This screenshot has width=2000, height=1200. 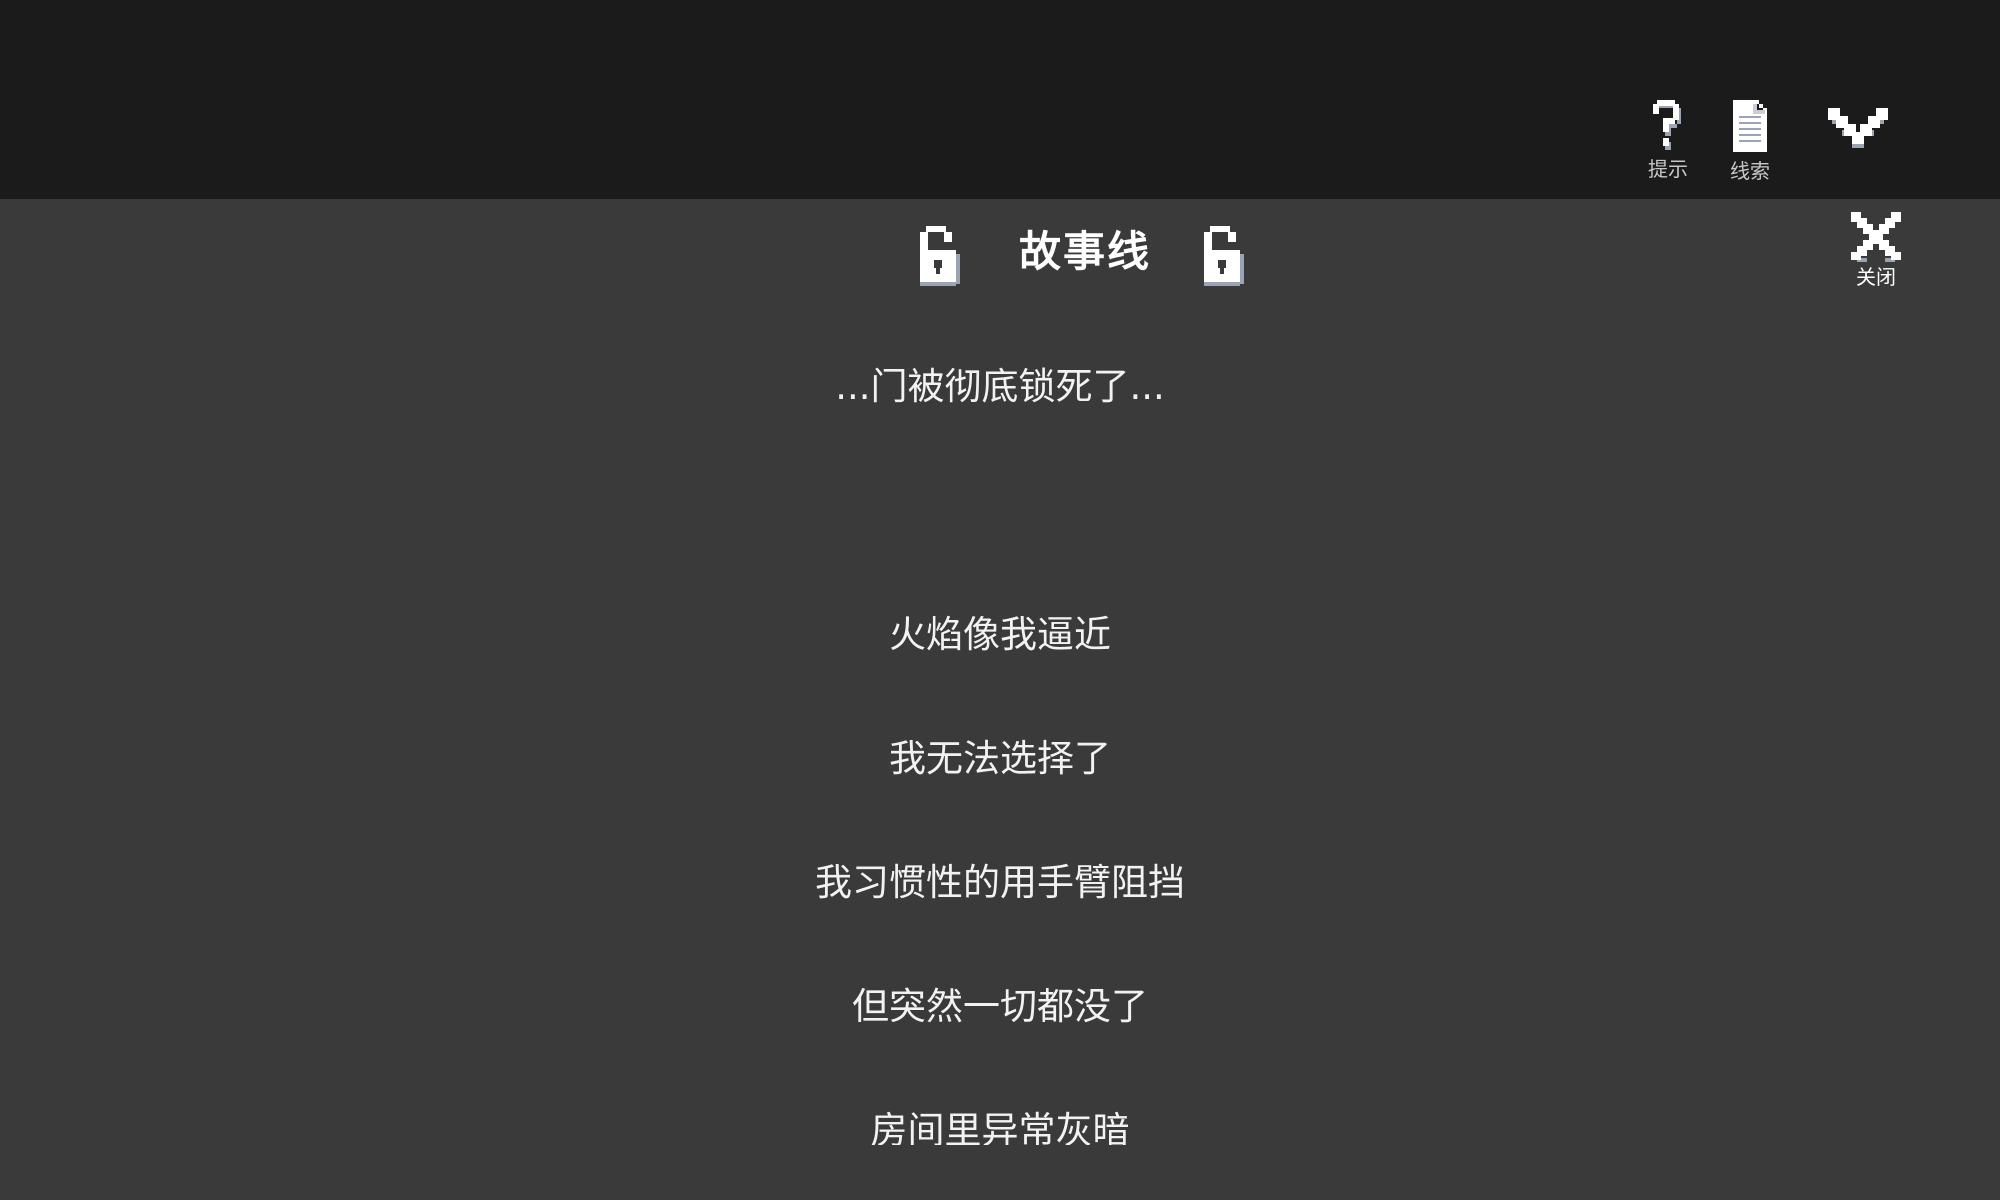 I want to click on clues-button: 线索, so click(x=1750, y=141).